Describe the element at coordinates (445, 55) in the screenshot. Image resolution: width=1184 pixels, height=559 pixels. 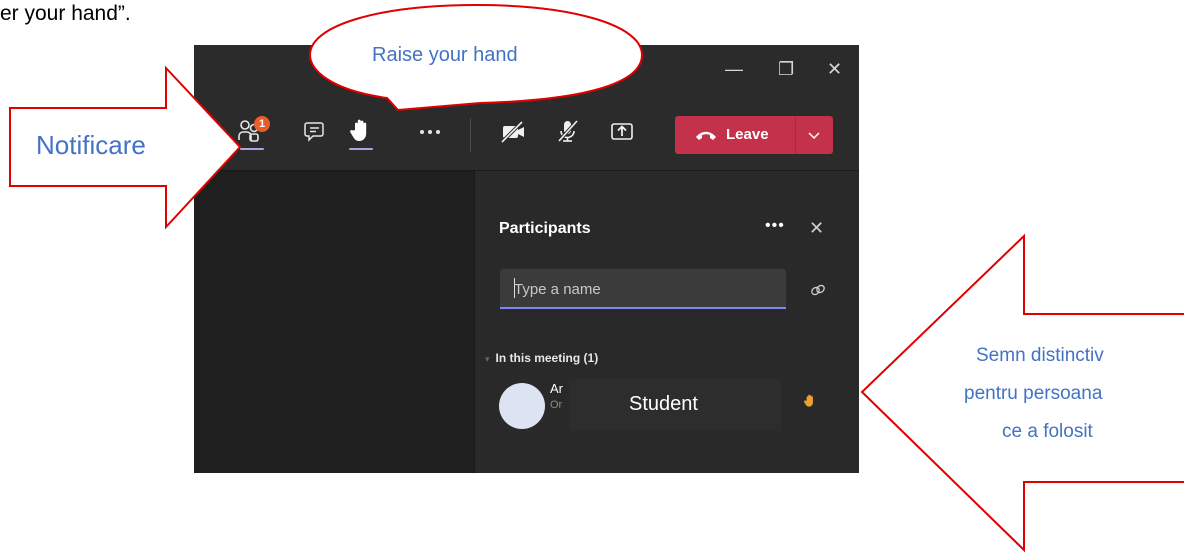
I see `bubble-text: Raise your hand` at that location.